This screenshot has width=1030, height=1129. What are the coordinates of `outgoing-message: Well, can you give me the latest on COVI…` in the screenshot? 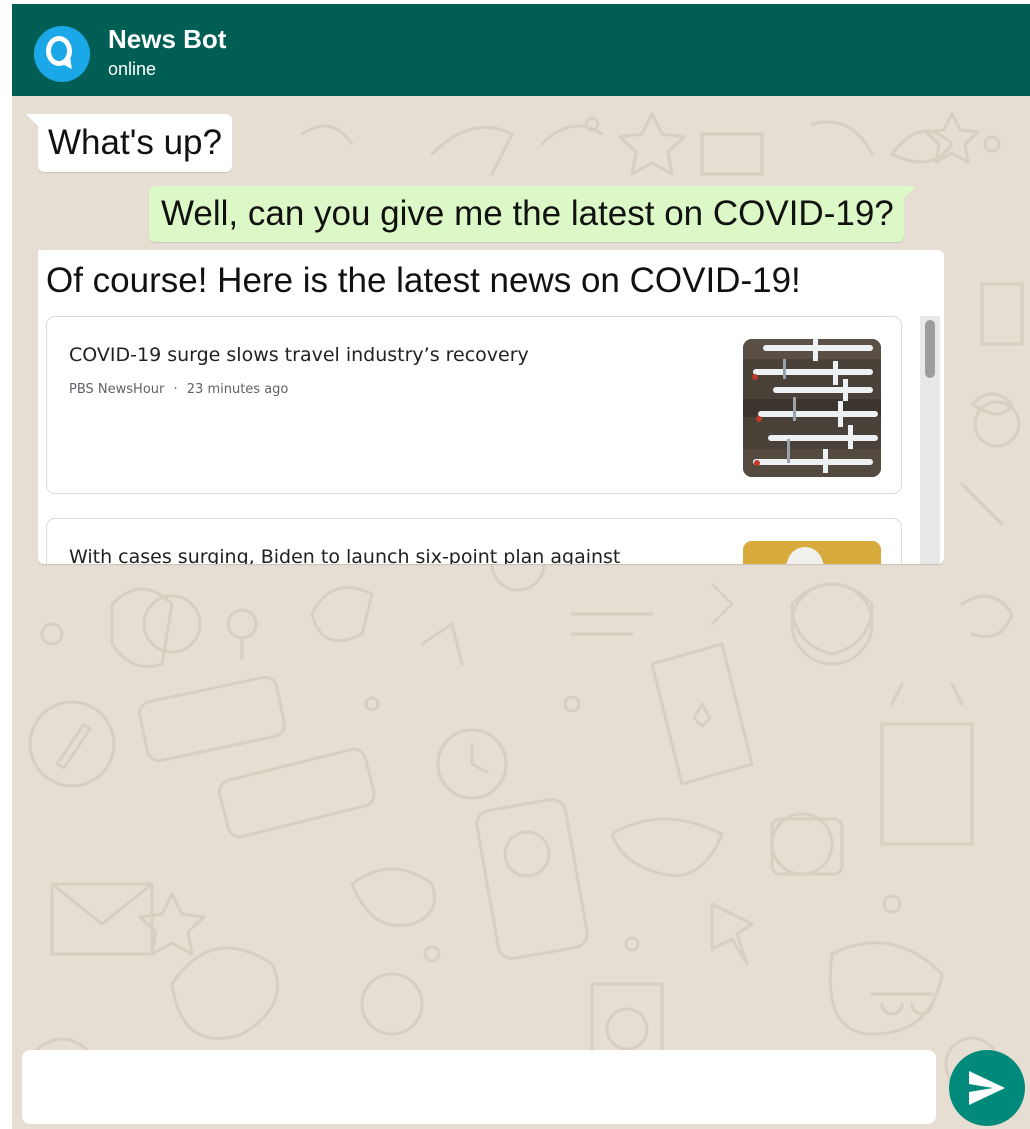 It's located at (532, 214).